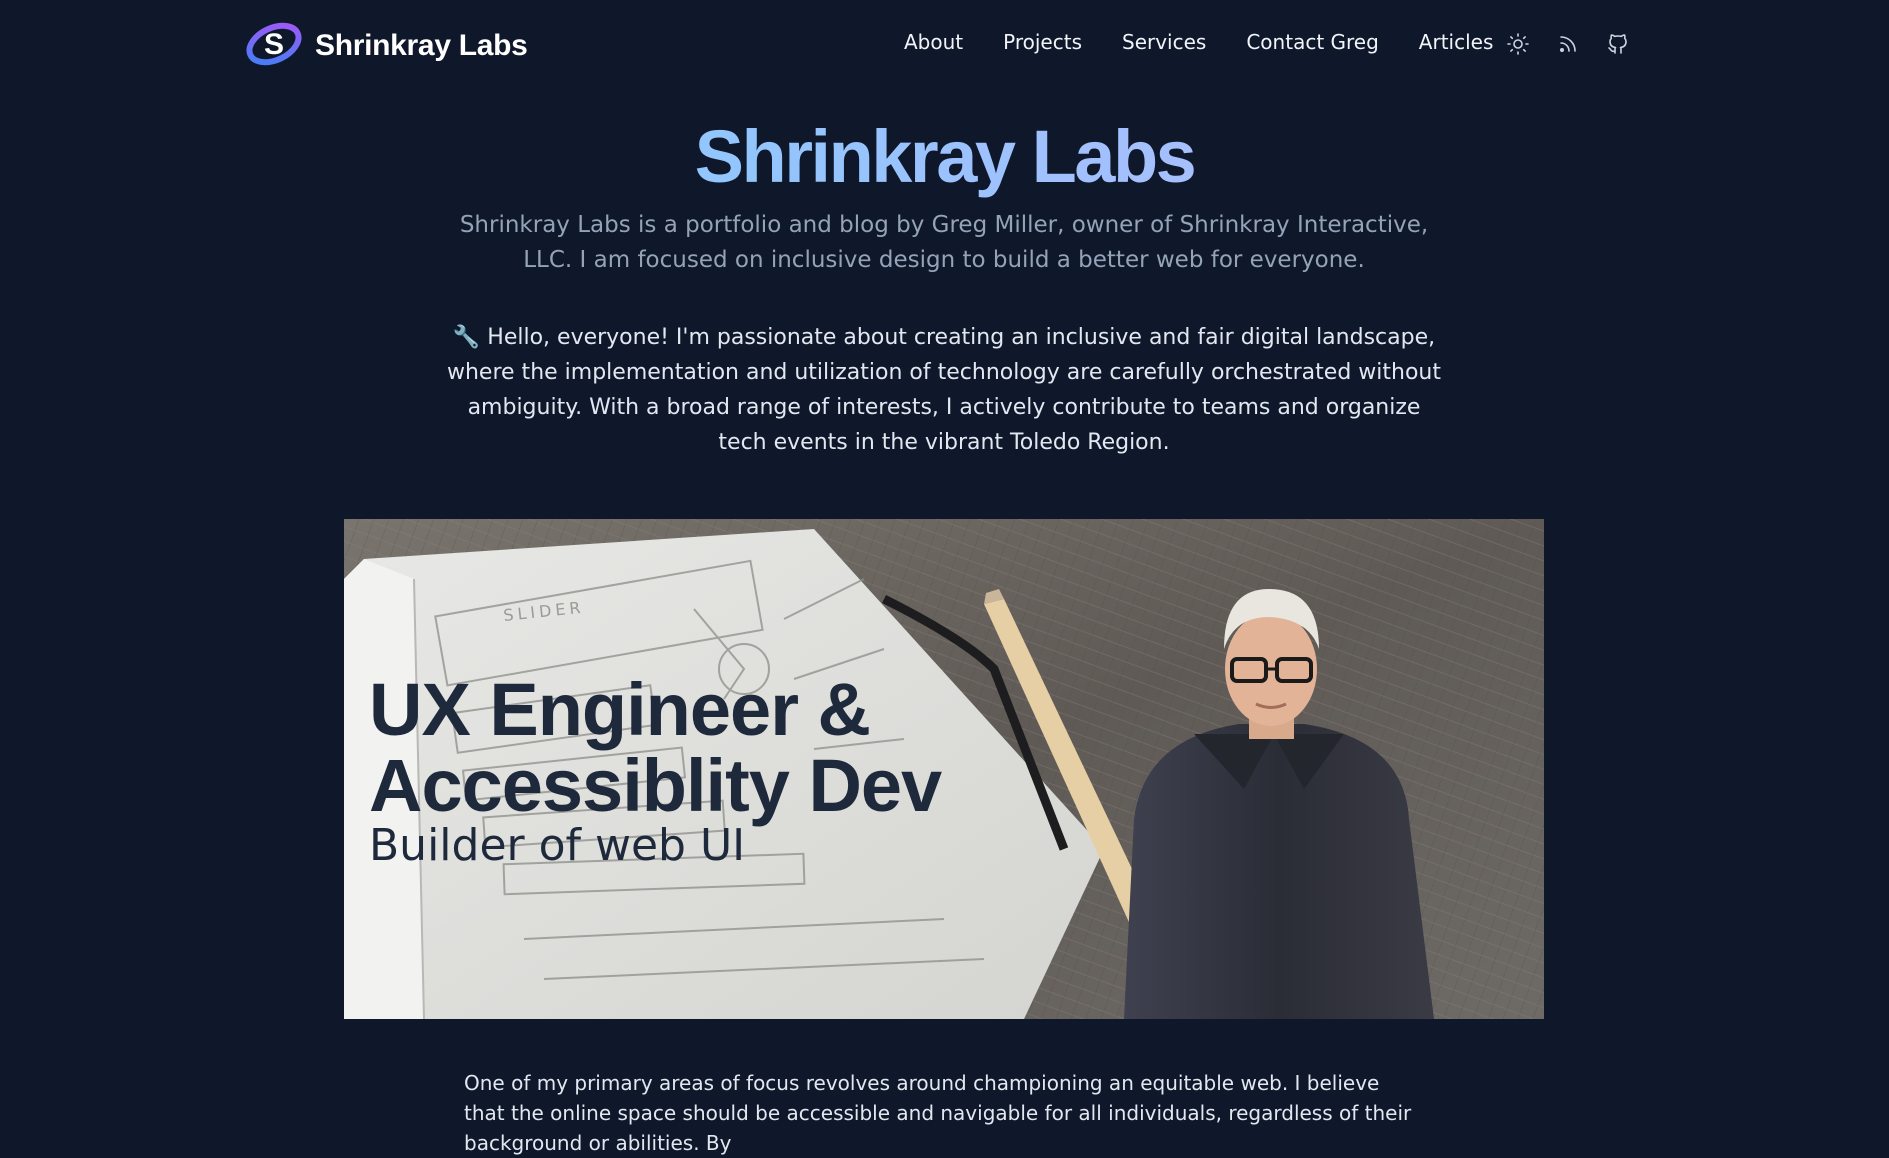 Image resolution: width=1889 pixels, height=1158 pixels. What do you see at coordinates (1518, 44) in the screenshot?
I see `sun-icon` at bounding box center [1518, 44].